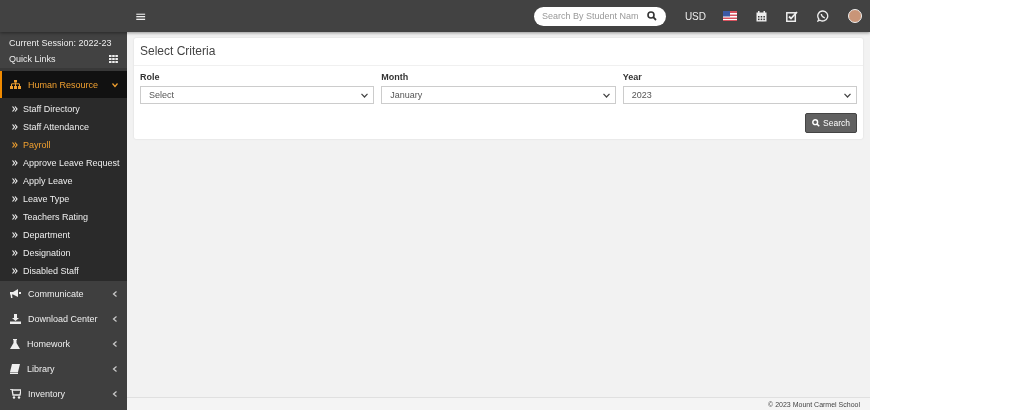 The height and width of the screenshot is (410, 1024). Describe the element at coordinates (63, 318) in the screenshot. I see `sidebar-menu-item: Download Center` at that location.